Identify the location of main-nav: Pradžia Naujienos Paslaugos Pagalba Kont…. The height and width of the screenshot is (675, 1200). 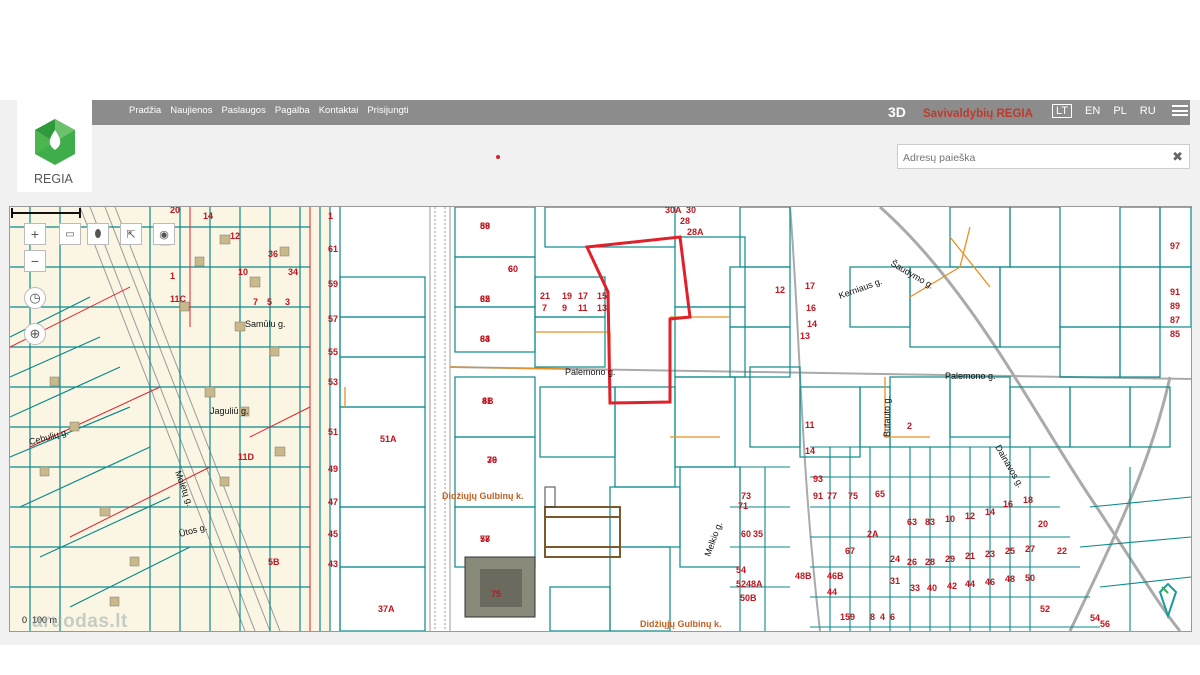
(269, 110).